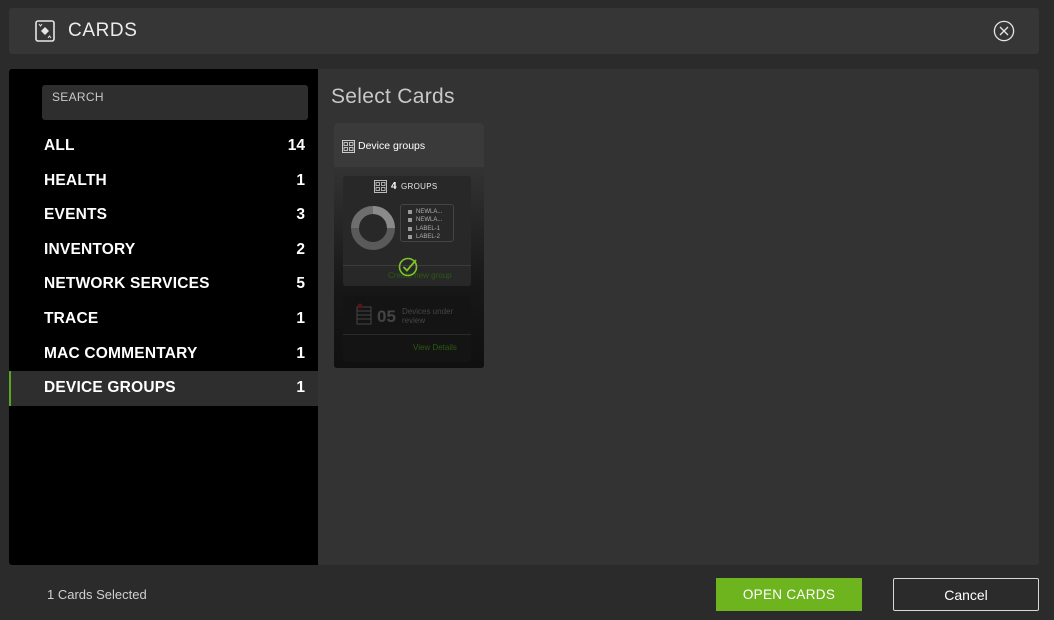 This screenshot has height=620, width=1054. Describe the element at coordinates (45, 31) in the screenshot. I see `cards-icon` at that location.